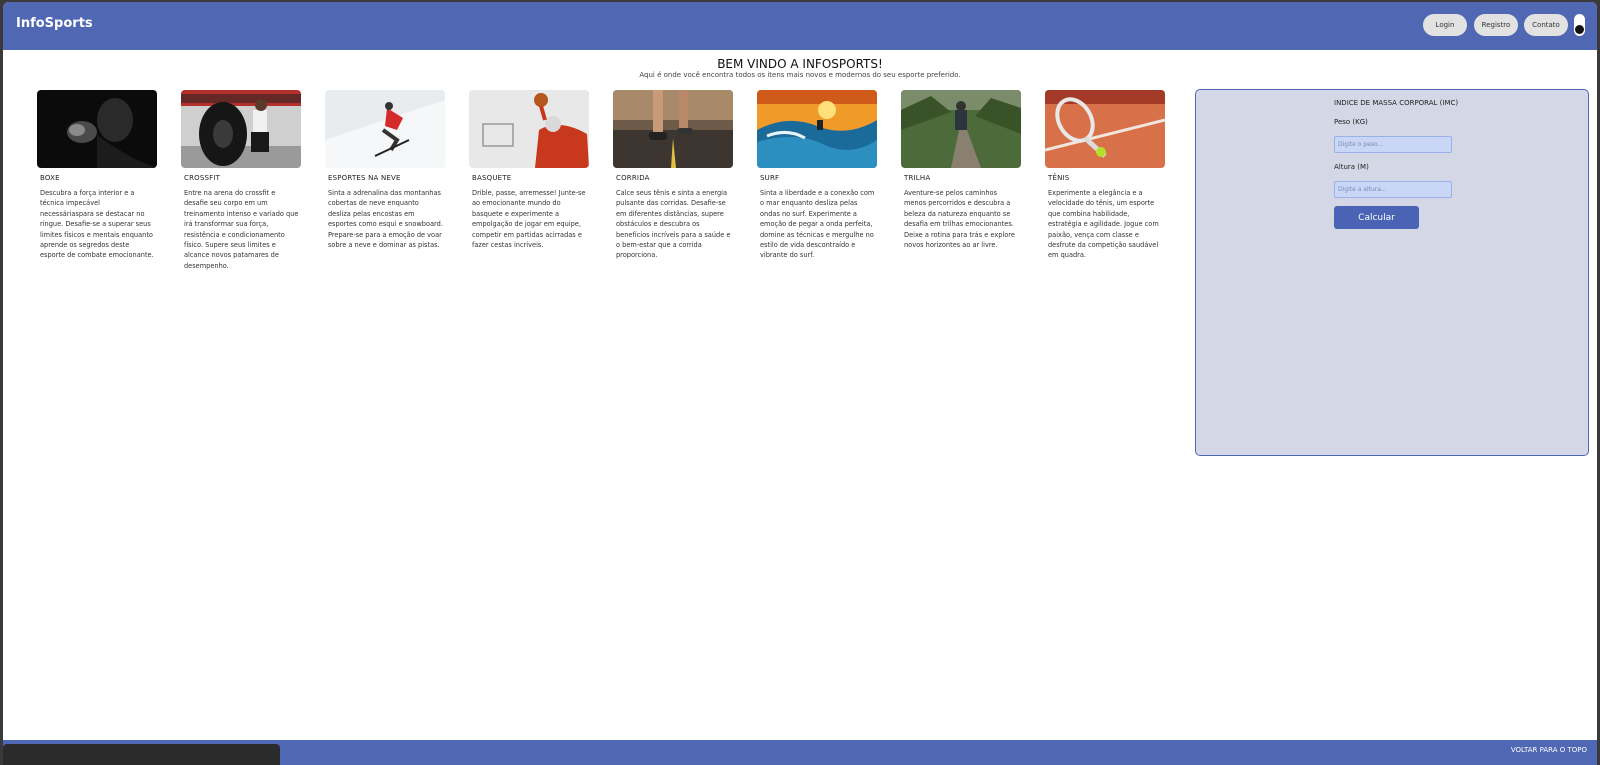  What do you see at coordinates (492, 178) in the screenshot?
I see `sport-name: BASQUETE` at bounding box center [492, 178].